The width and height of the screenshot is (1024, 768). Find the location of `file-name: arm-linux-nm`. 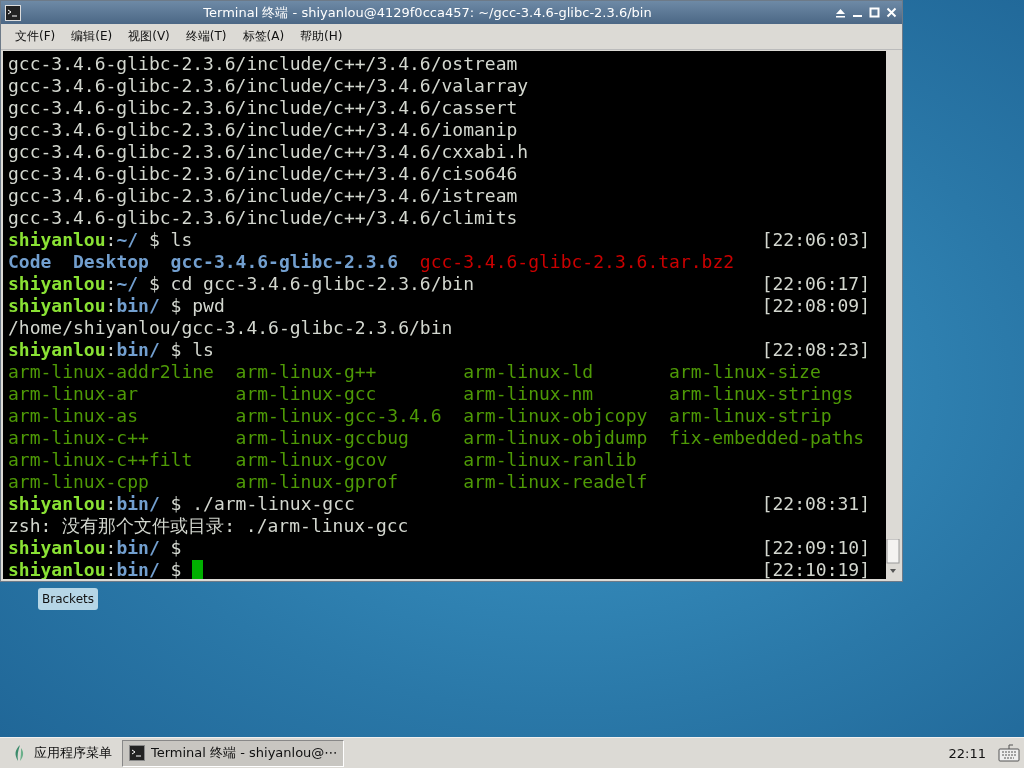

file-name: arm-linux-nm is located at coordinates (528, 393).